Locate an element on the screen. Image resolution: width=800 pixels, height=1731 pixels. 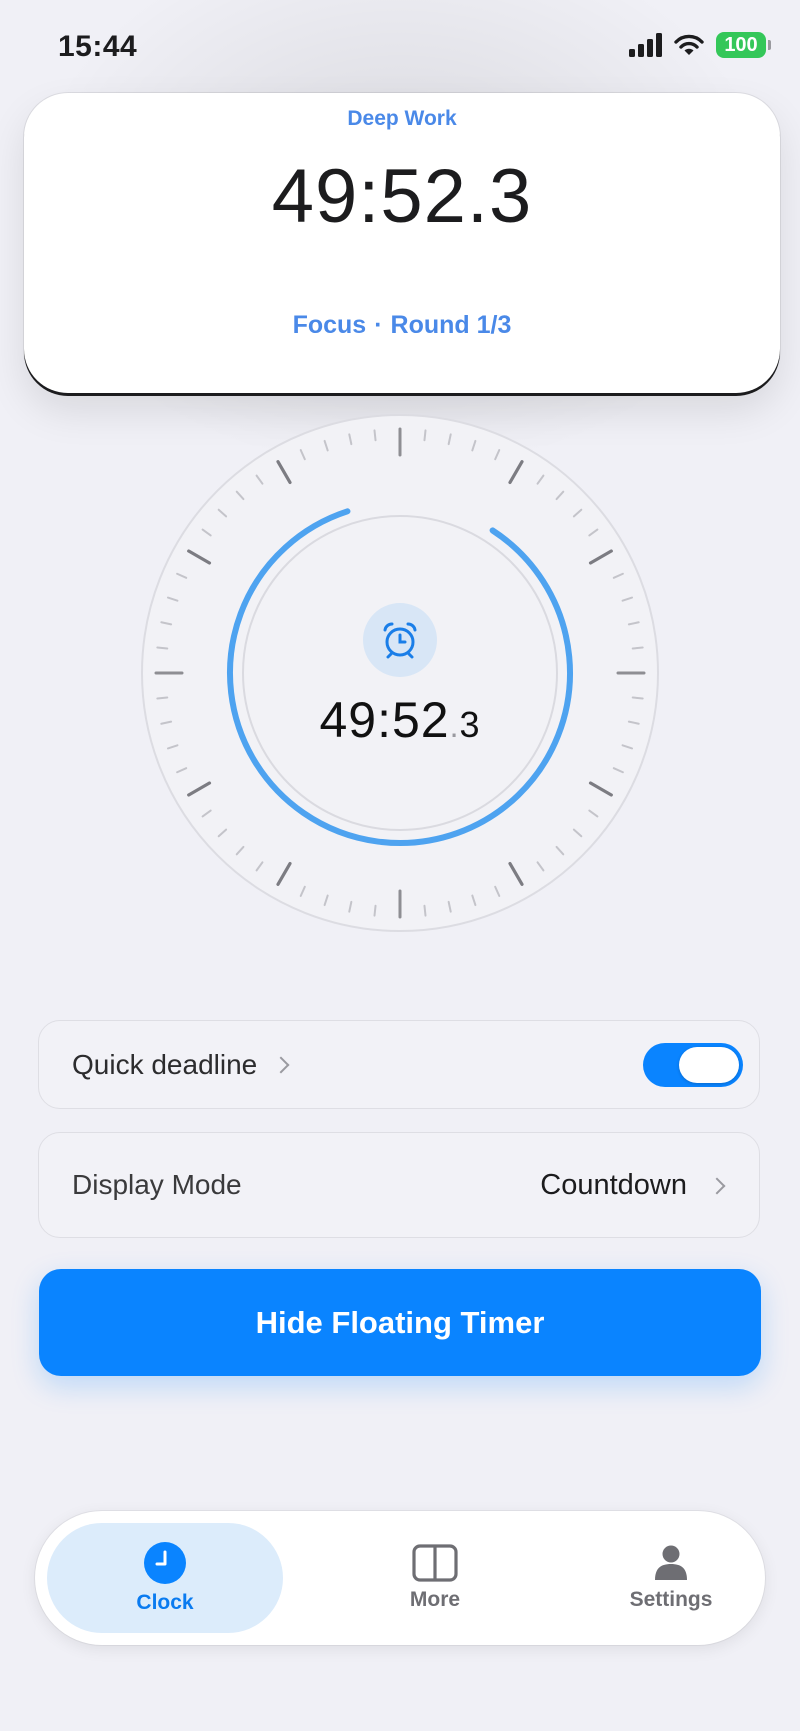
alarm-badge is located at coordinates (400, 640).